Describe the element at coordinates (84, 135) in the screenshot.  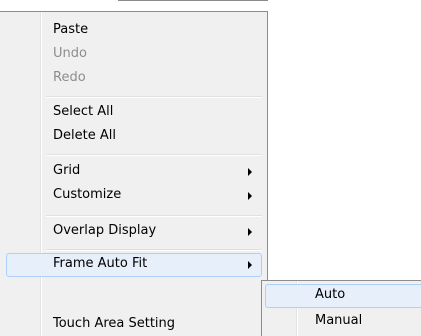
I see `menu-item-label: Delete All` at that location.